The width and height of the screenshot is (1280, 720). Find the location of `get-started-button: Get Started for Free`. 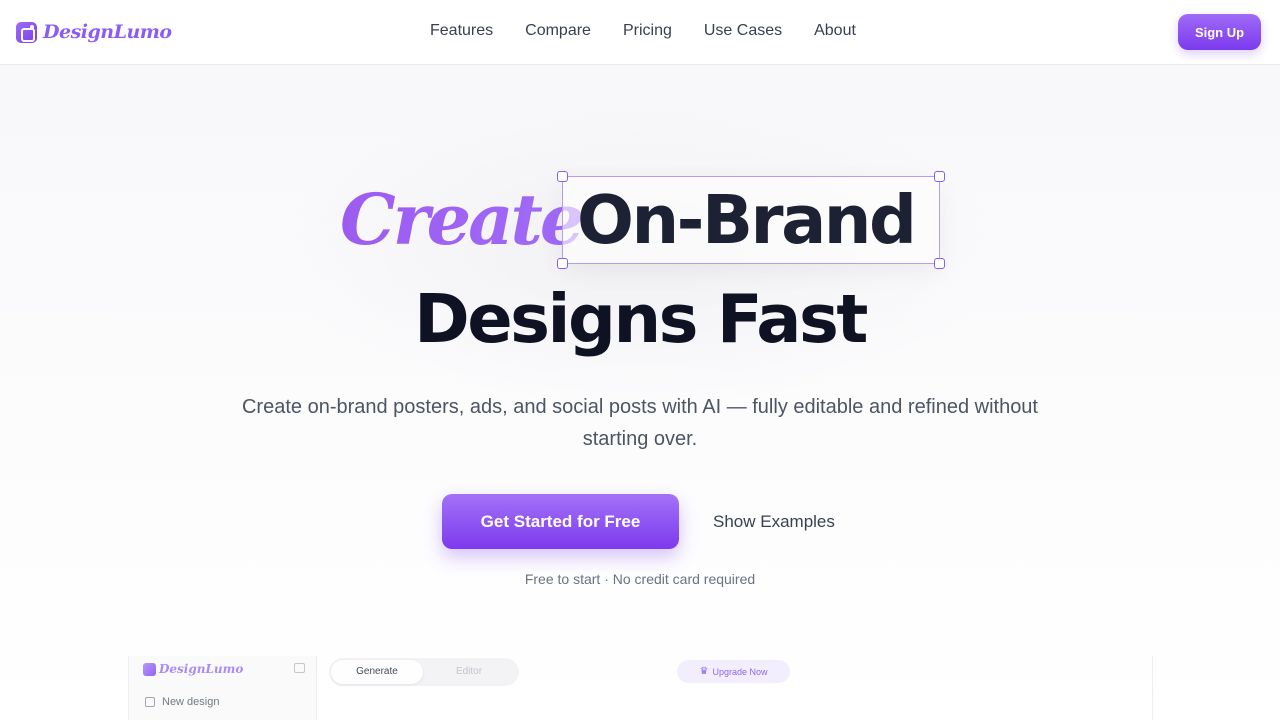

get-started-button: Get Started for Free is located at coordinates (560, 521).